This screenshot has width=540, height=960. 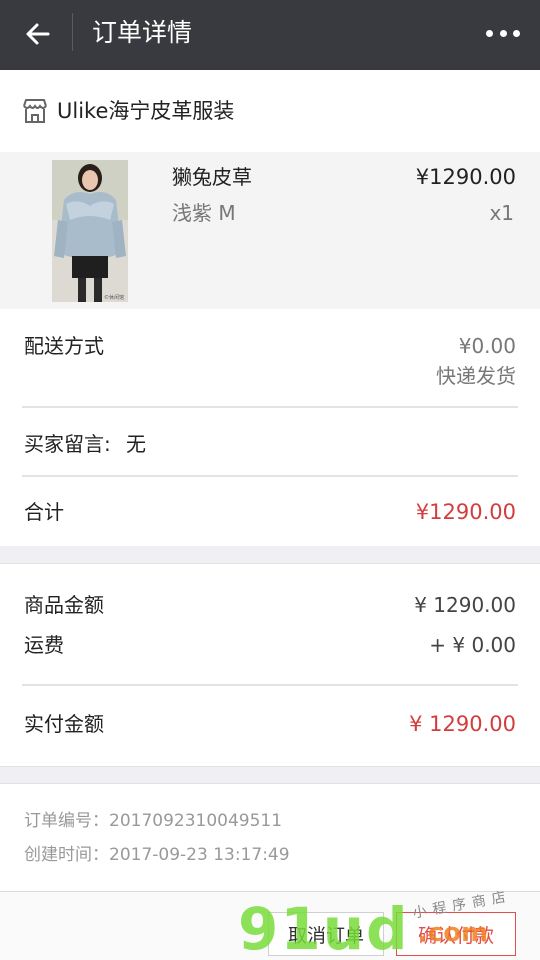 I want to click on total-label: 合计, so click(x=44, y=512).